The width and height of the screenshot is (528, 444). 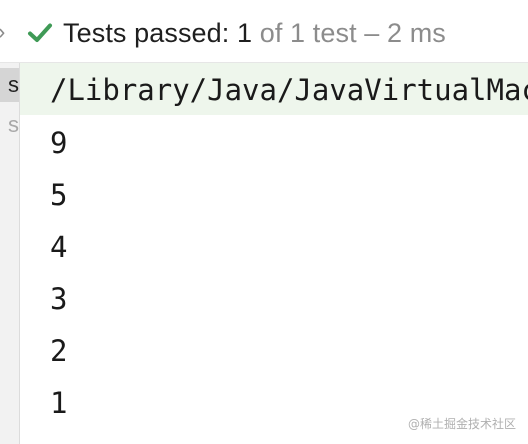 I want to click on output-line: 4, so click(x=59, y=247).